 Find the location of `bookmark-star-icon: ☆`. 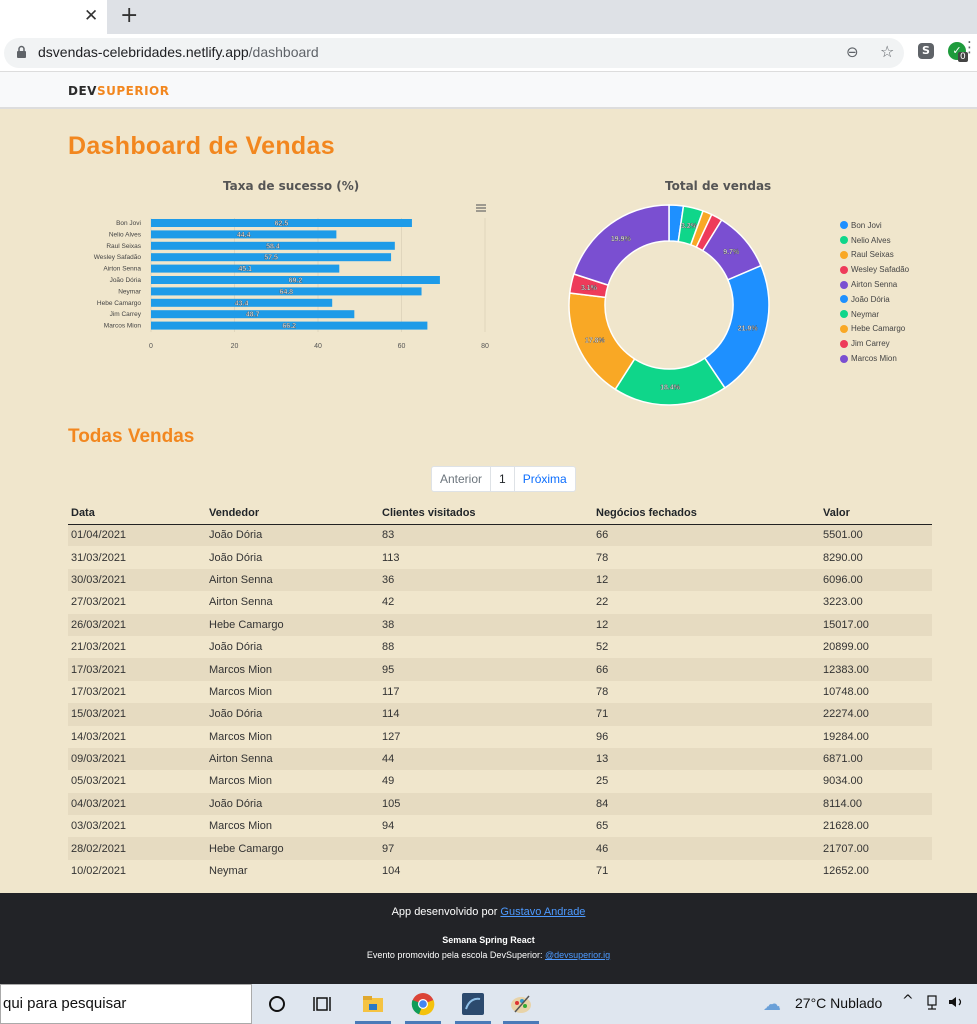

bookmark-star-icon: ☆ is located at coordinates (887, 51).